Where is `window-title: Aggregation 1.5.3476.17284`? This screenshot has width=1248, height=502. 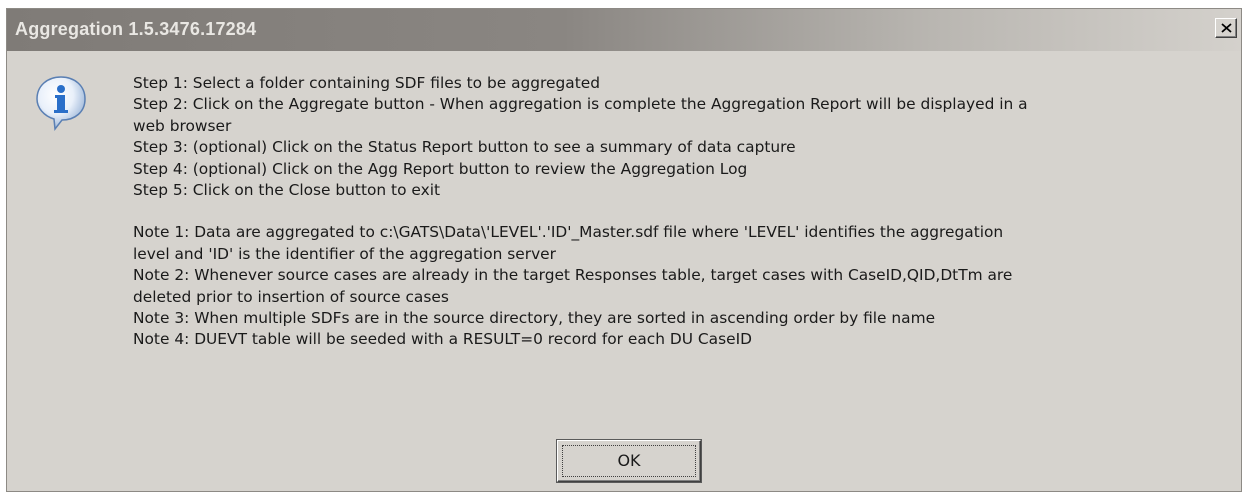 window-title: Aggregation 1.5.3476.17284 is located at coordinates (136, 29).